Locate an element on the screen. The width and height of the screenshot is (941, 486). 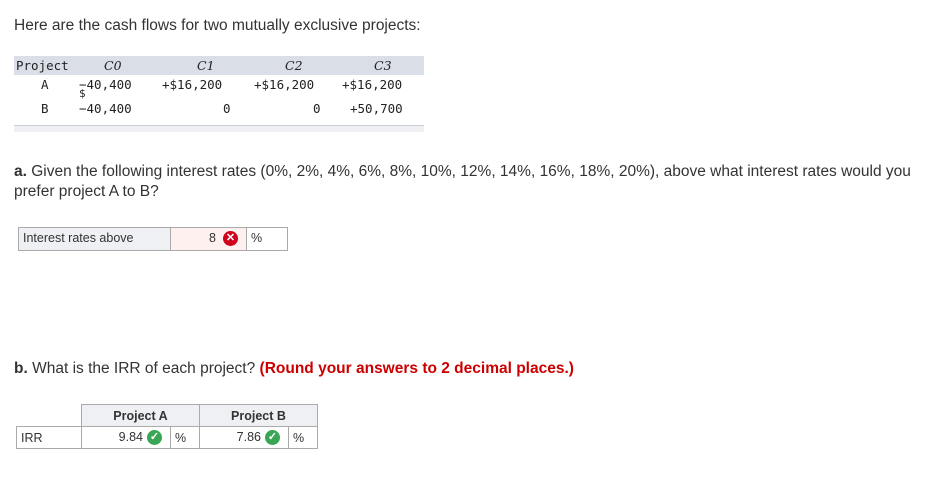
project-b-c3: +50,700 is located at coordinates (376, 108).